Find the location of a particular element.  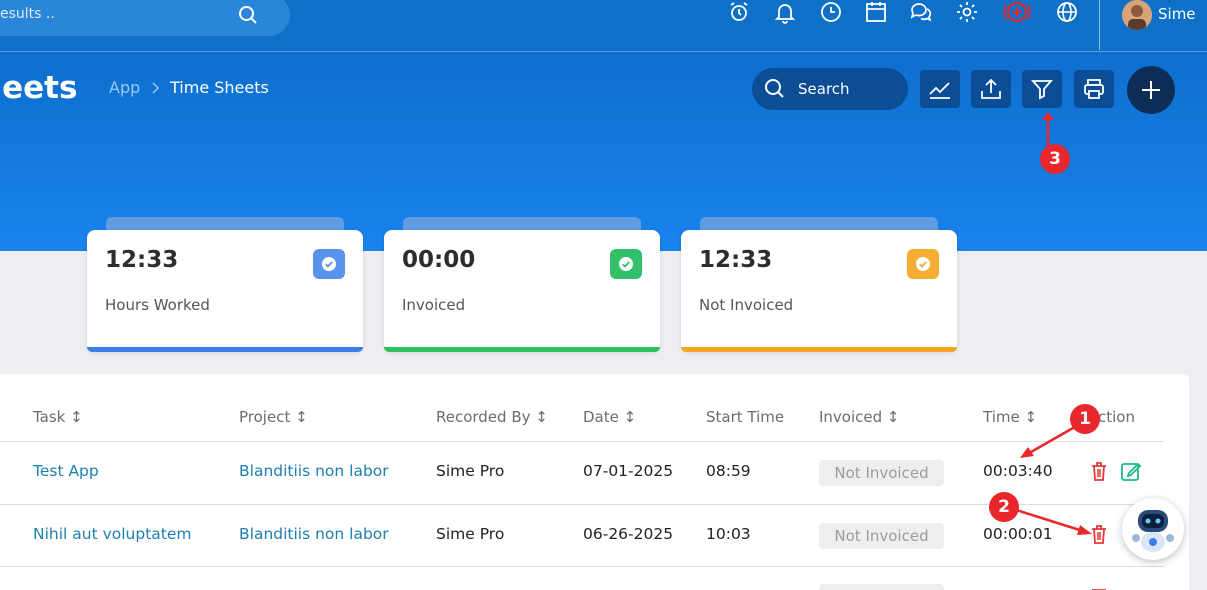

print-button is located at coordinates (1094, 89).